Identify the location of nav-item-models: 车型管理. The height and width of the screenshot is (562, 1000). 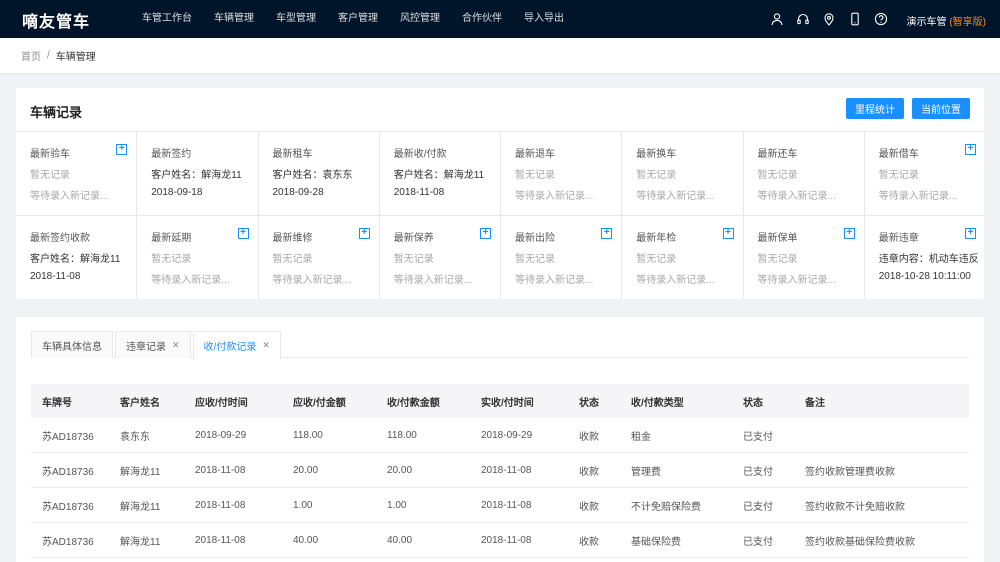
(296, 19).